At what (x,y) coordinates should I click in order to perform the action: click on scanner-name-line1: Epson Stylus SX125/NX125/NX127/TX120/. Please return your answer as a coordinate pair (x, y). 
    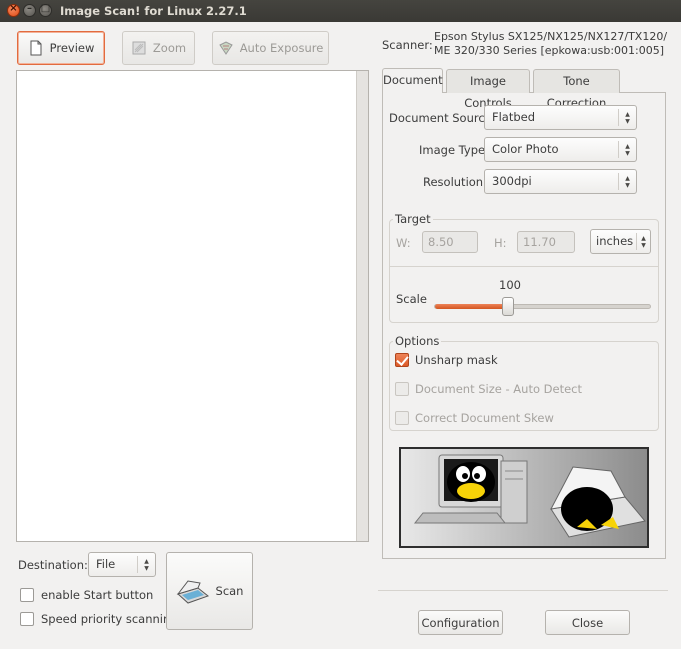
    Looking at the image, I should click on (551, 36).